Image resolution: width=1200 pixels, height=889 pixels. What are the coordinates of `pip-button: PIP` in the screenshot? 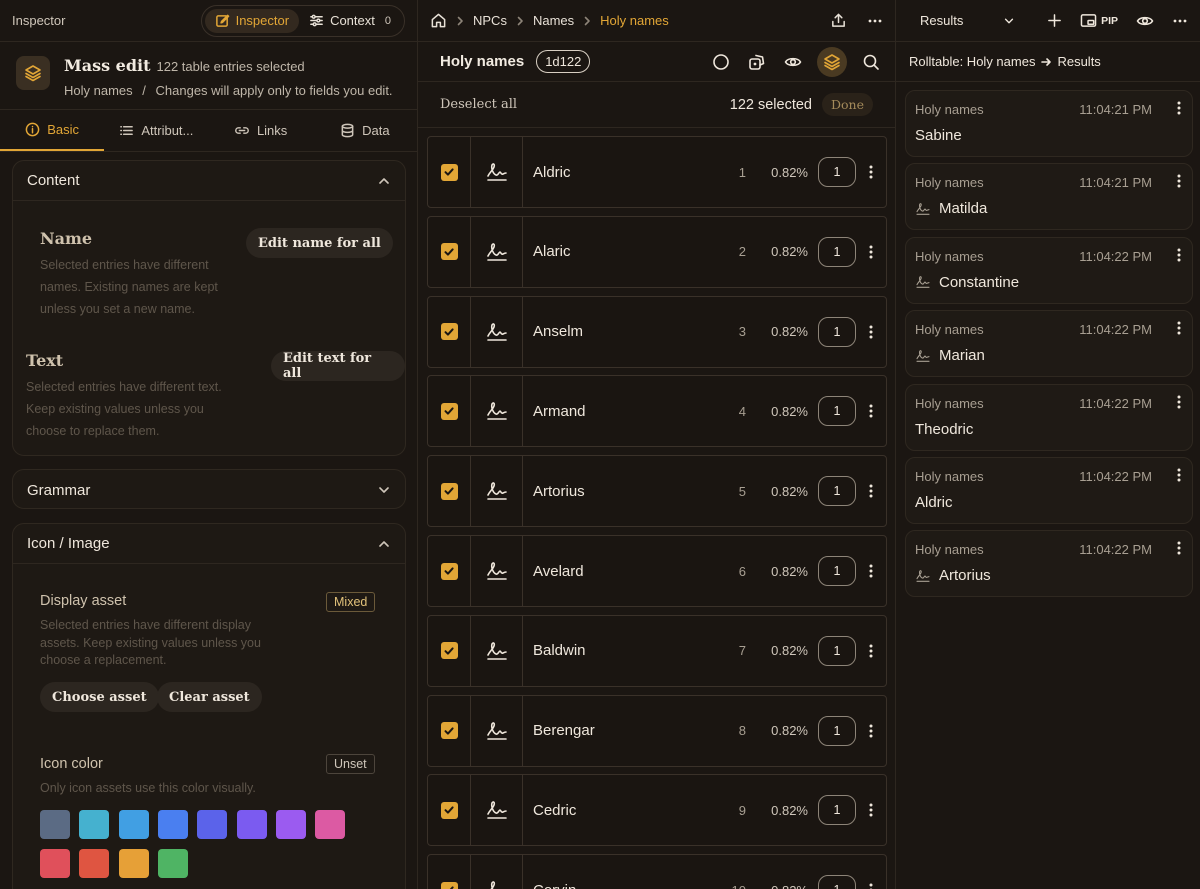 It's located at (1099, 20).